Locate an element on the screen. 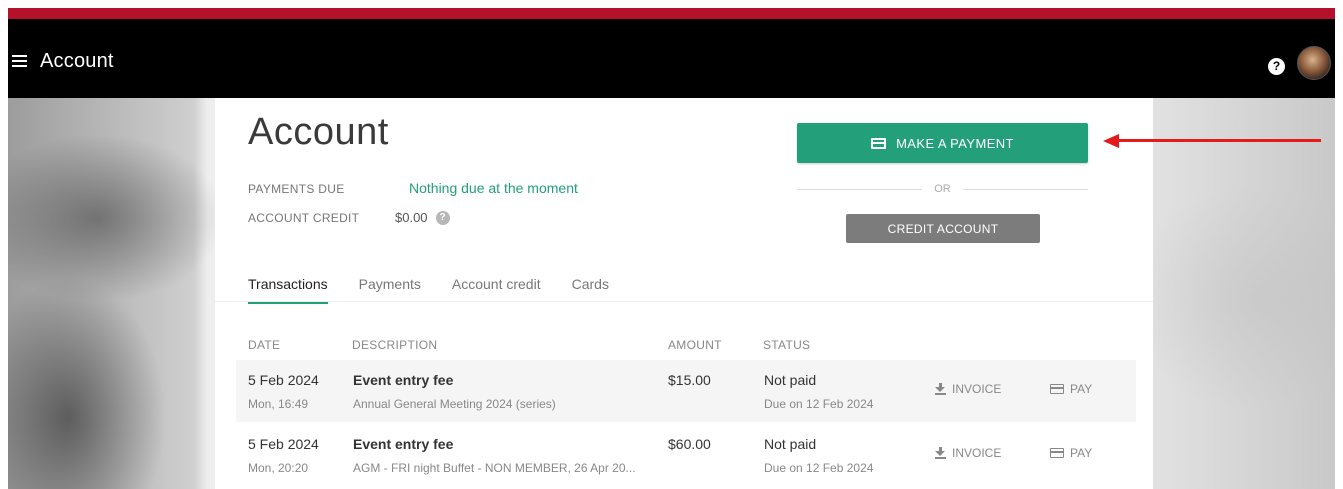 The width and height of the screenshot is (1343, 489). column-header-date: DATE is located at coordinates (264, 345).